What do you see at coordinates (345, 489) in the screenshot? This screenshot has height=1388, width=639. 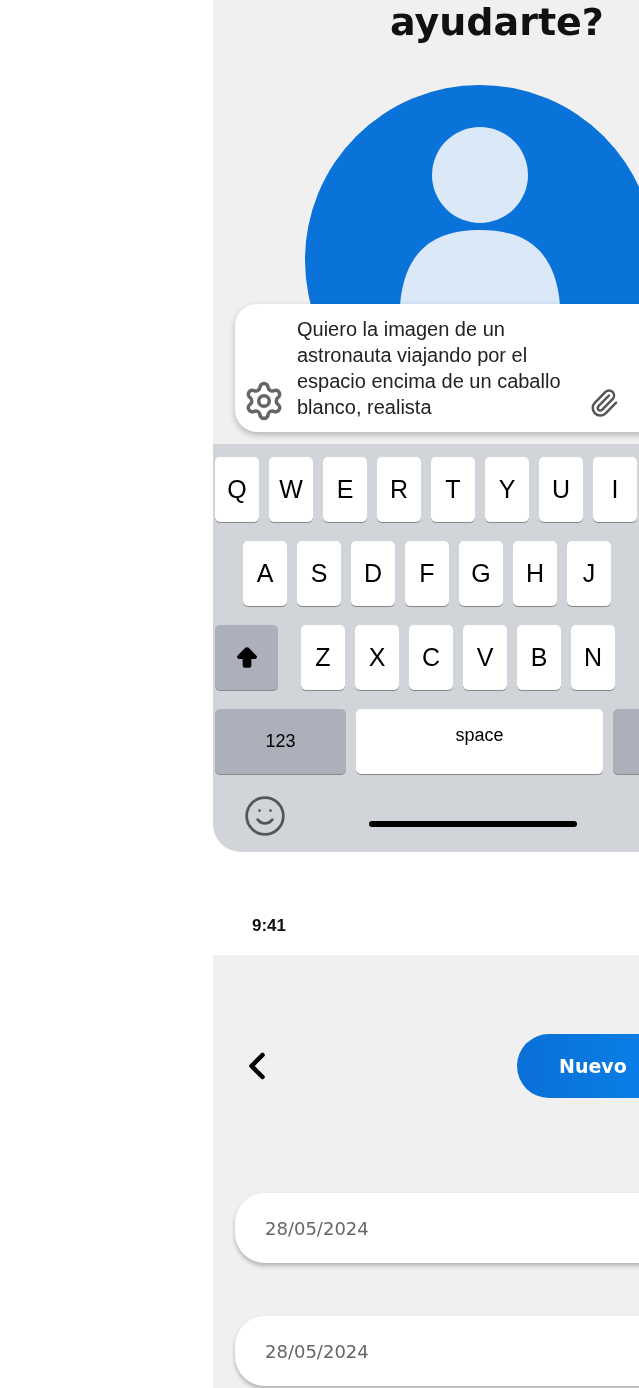 I see `letter-key: E` at bounding box center [345, 489].